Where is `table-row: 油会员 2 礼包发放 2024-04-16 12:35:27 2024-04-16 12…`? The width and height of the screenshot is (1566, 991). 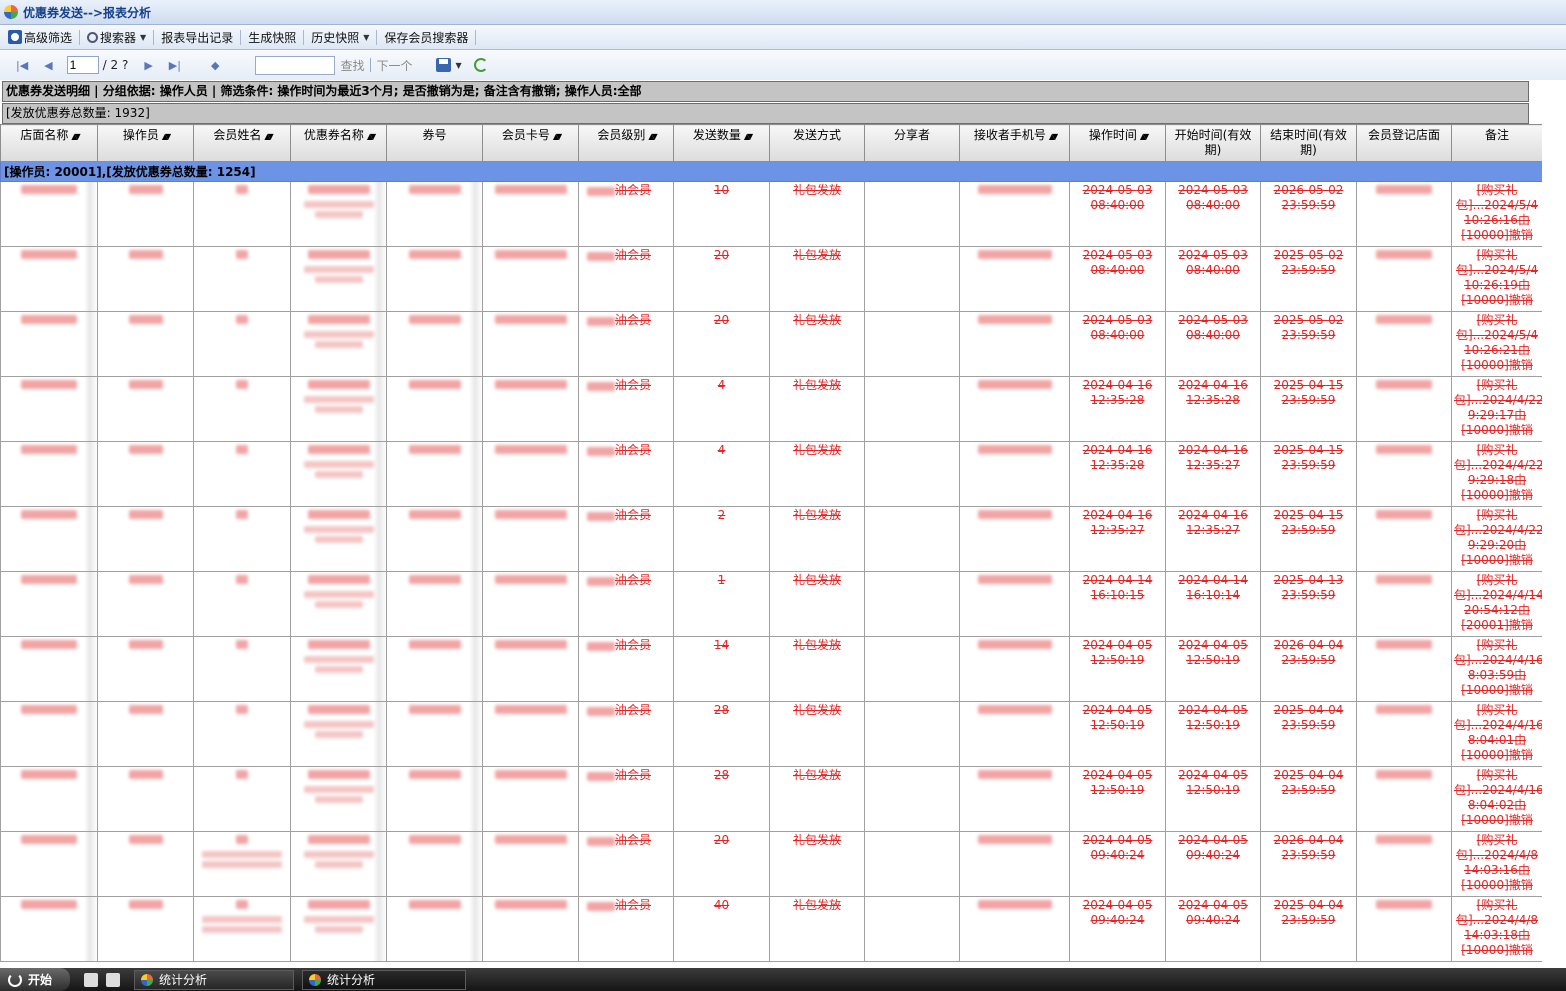 table-row: 油会员 2 礼包发放 2024-04-16 12:35:27 2024-04-16 12… is located at coordinates (771, 539).